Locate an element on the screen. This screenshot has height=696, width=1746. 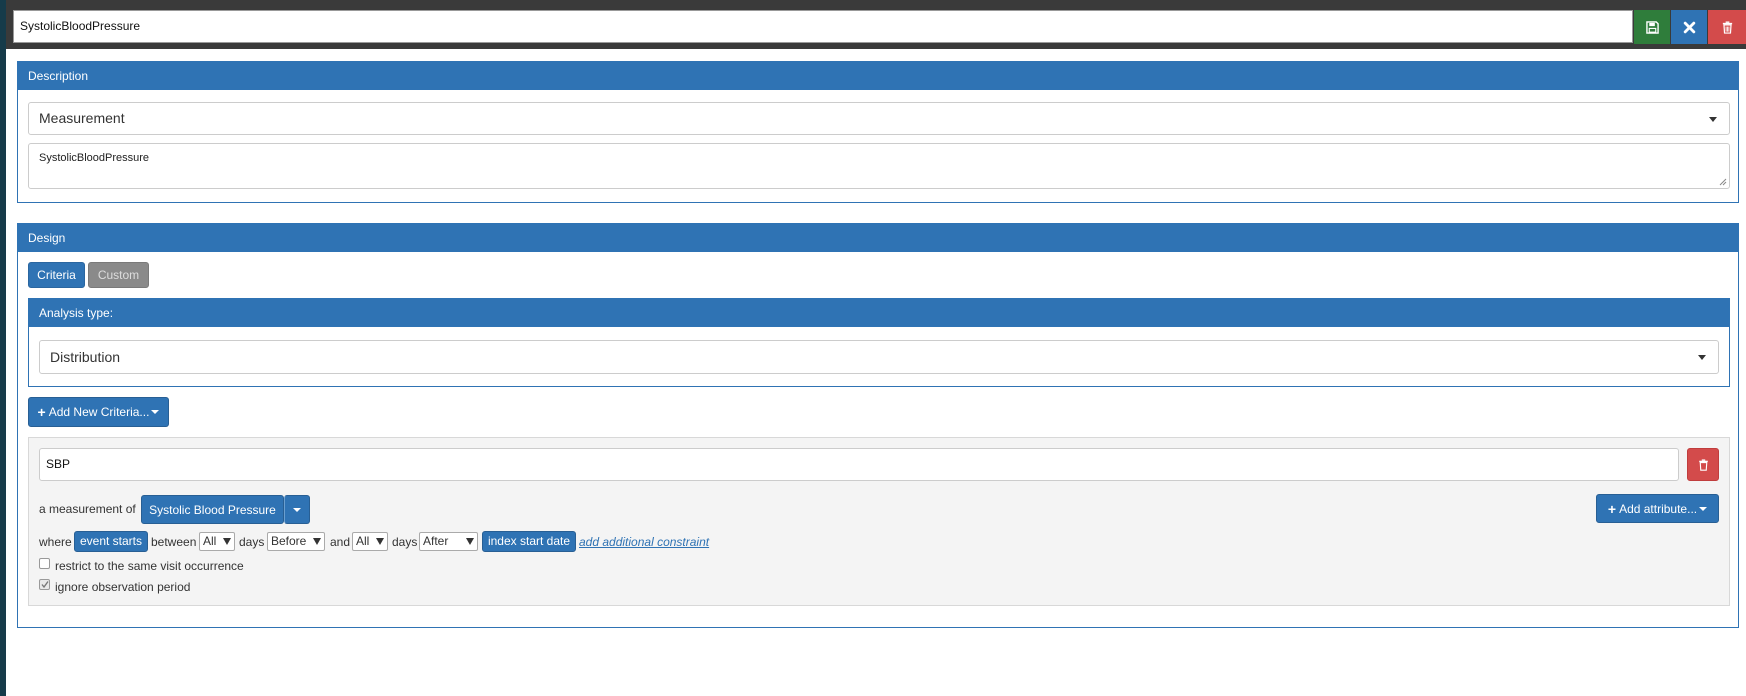
before-after-select: Before is located at coordinates (296, 541).